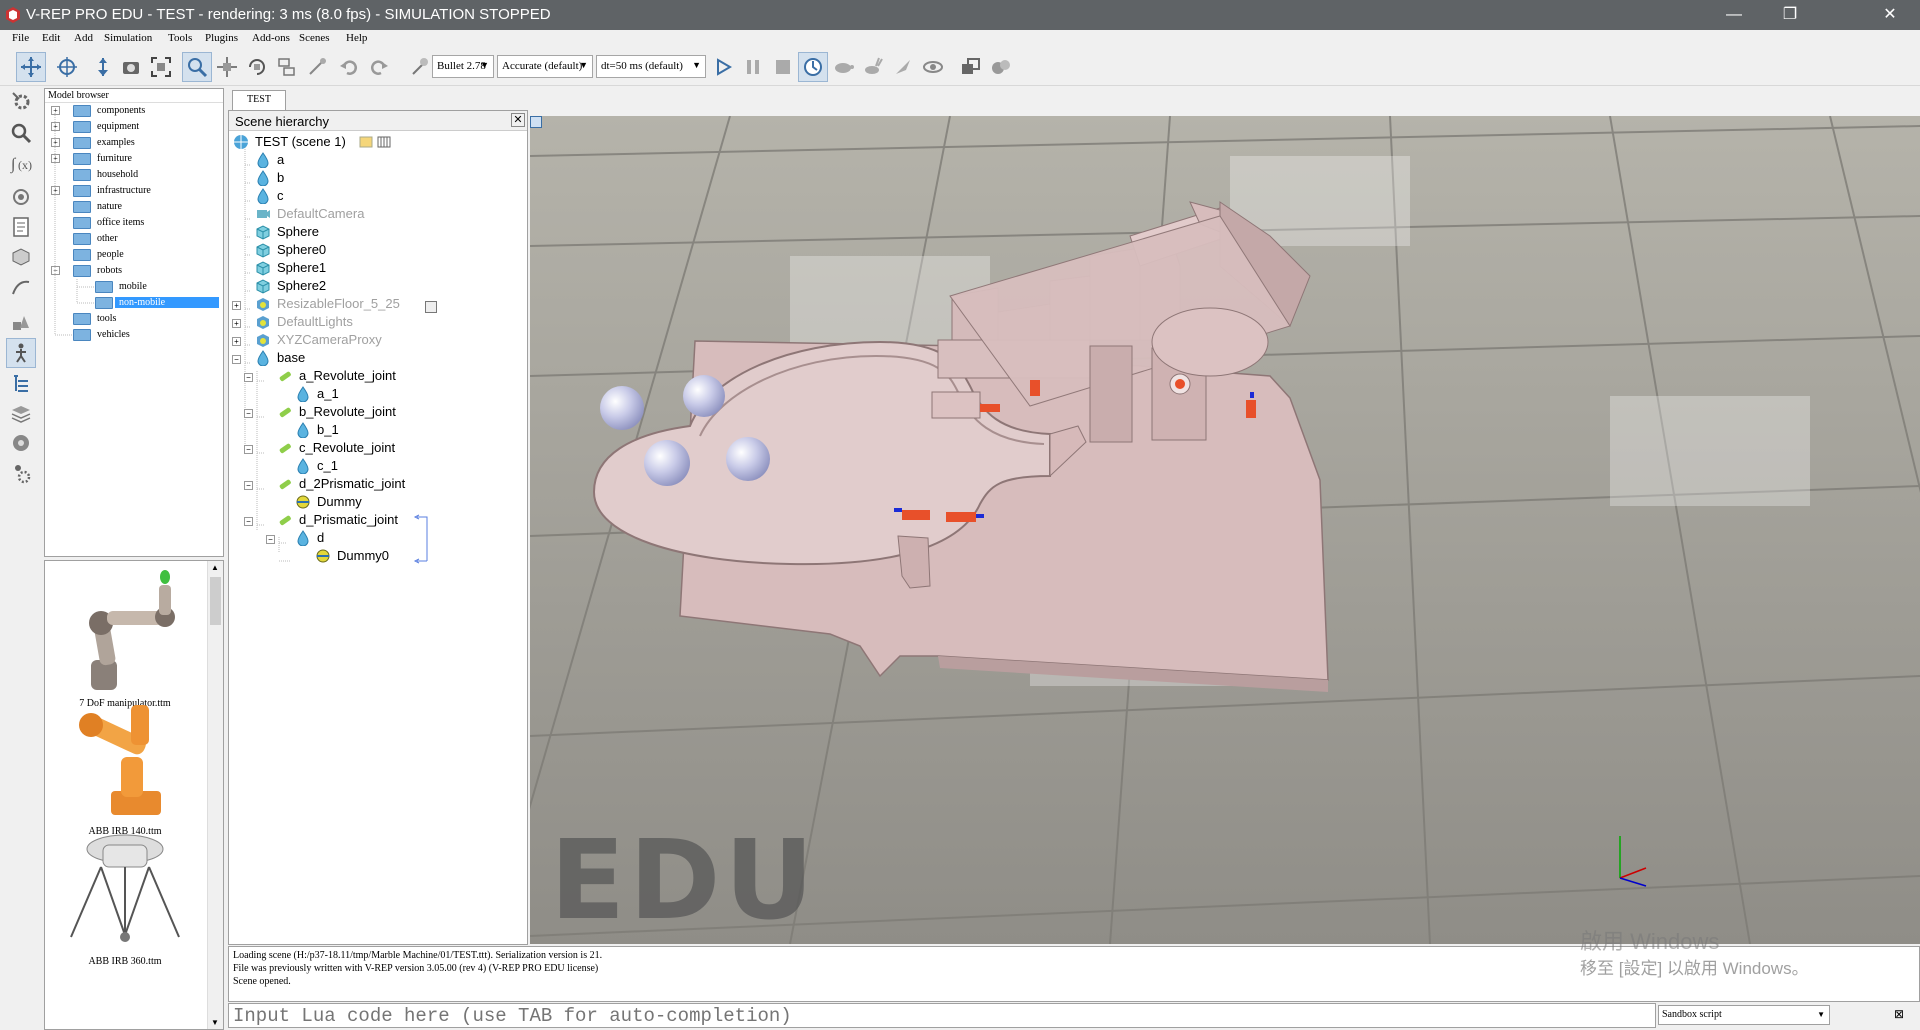 This screenshot has width=1920, height=1030. What do you see at coordinates (134, 319) in the screenshot?
I see `model-folder-tools: tools` at bounding box center [134, 319].